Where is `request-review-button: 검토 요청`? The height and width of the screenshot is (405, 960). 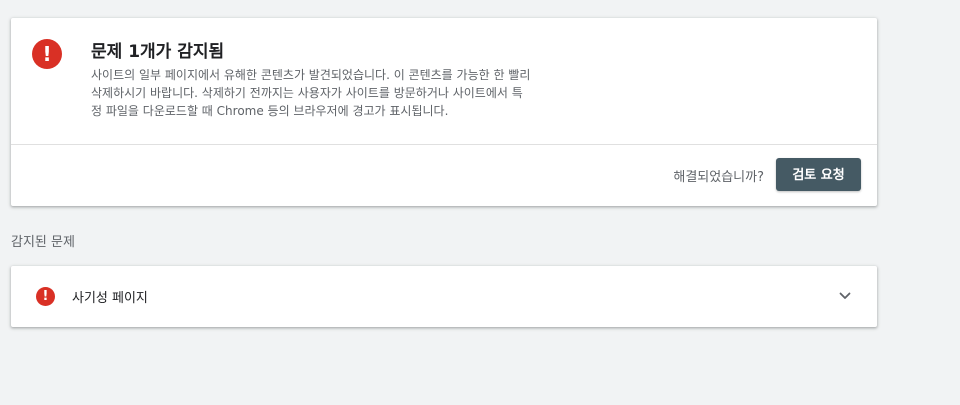 request-review-button: 검토 요청 is located at coordinates (818, 174).